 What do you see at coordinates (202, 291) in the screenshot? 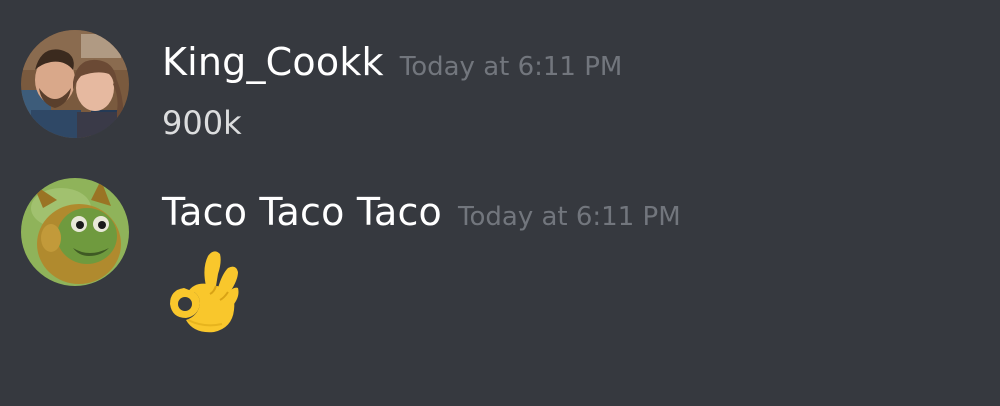
I see `ok-hand-emoji-icon` at bounding box center [202, 291].